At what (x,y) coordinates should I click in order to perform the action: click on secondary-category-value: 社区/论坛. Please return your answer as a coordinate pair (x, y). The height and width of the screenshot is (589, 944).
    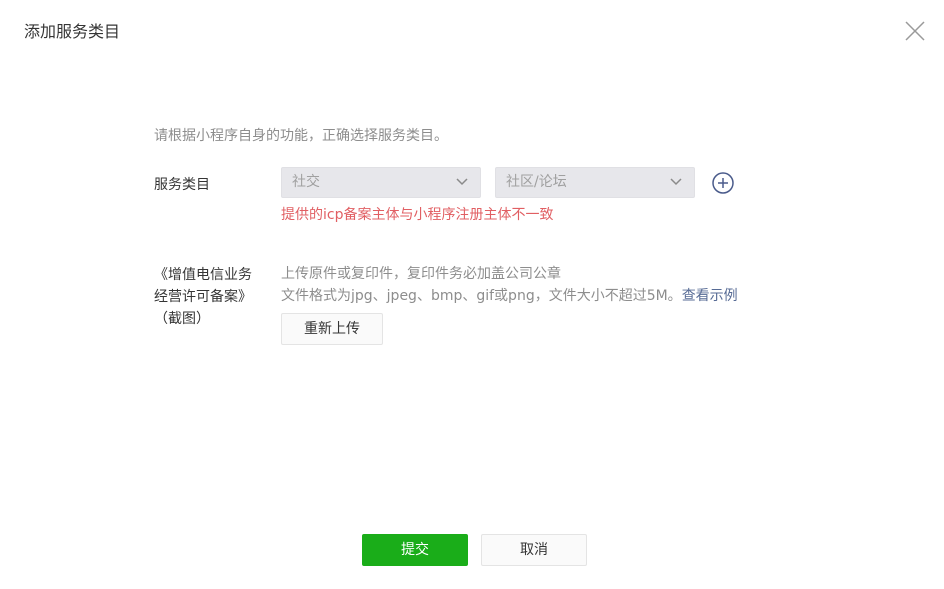
    Looking at the image, I should click on (536, 182).